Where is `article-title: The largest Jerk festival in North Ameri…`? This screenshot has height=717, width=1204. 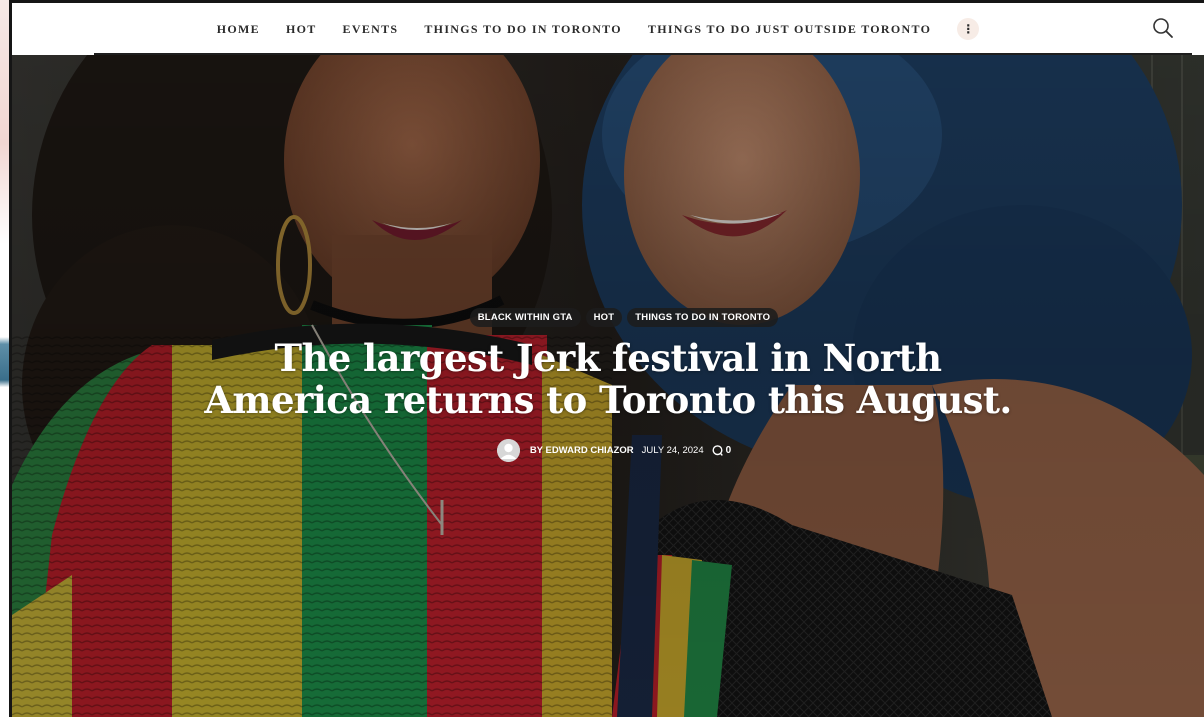
article-title: The largest Jerk festival in North Ameri… is located at coordinates (608, 379).